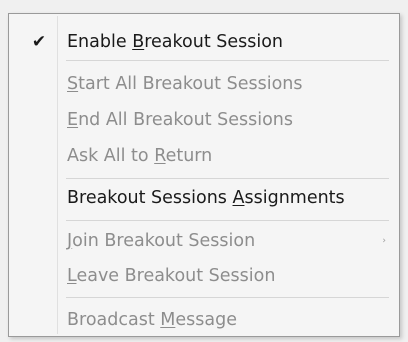  I want to click on check-icon: ✔, so click(39, 42).